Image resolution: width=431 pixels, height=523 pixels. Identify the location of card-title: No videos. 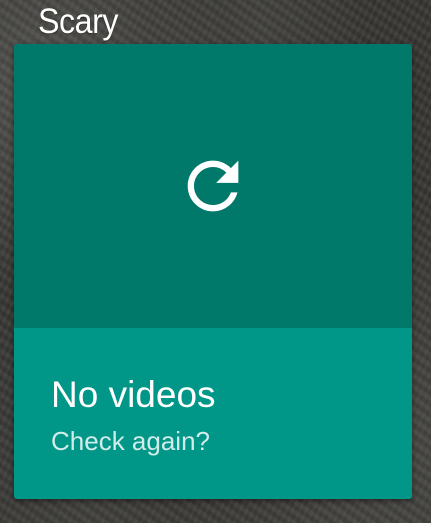
(133, 394).